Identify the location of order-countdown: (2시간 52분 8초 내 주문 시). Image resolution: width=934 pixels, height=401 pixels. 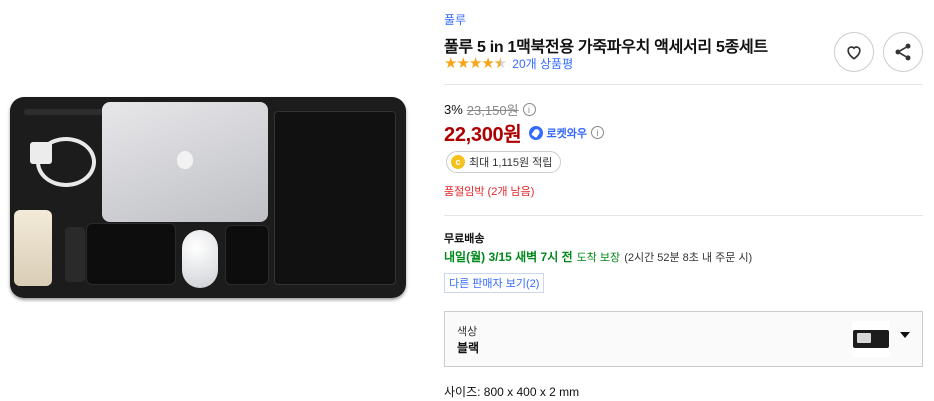
(688, 258).